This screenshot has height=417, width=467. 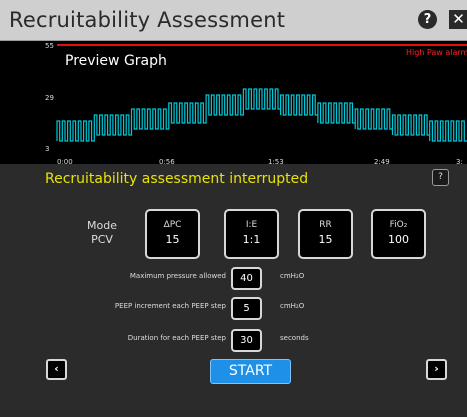 What do you see at coordinates (49, 98) in the screenshot?
I see `y-tick-label: 29` at bounding box center [49, 98].